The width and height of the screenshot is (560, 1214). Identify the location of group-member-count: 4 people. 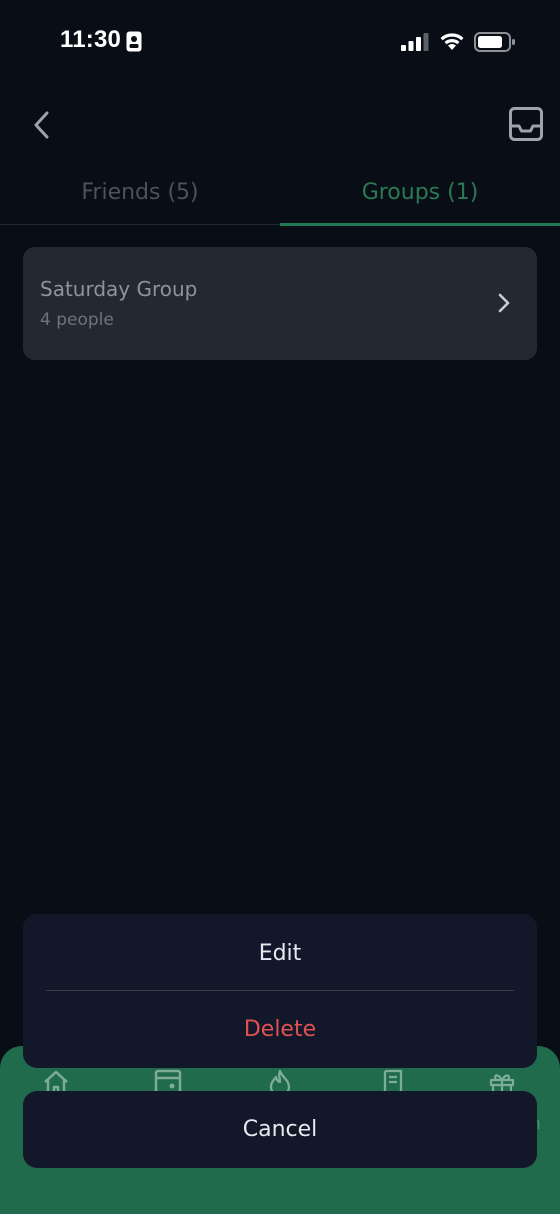
(77, 320).